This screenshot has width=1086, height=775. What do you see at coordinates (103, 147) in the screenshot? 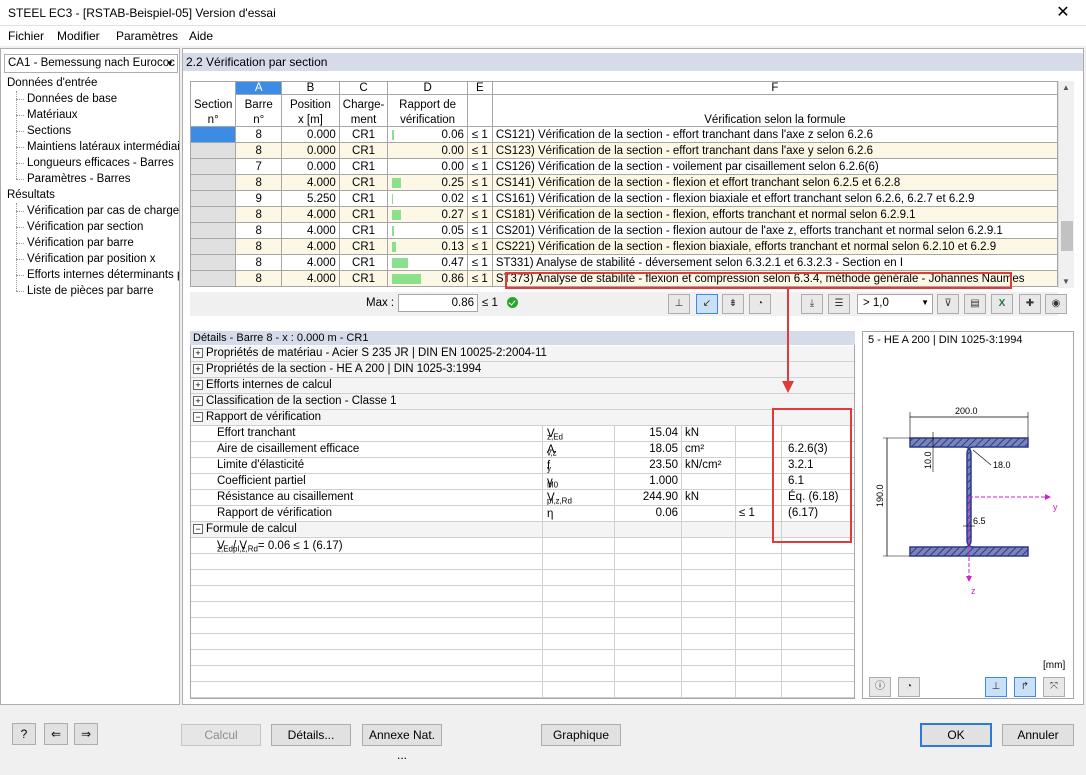
I see `tree-item-maintiens: Maintiens latéraux intermédiaires` at bounding box center [103, 147].